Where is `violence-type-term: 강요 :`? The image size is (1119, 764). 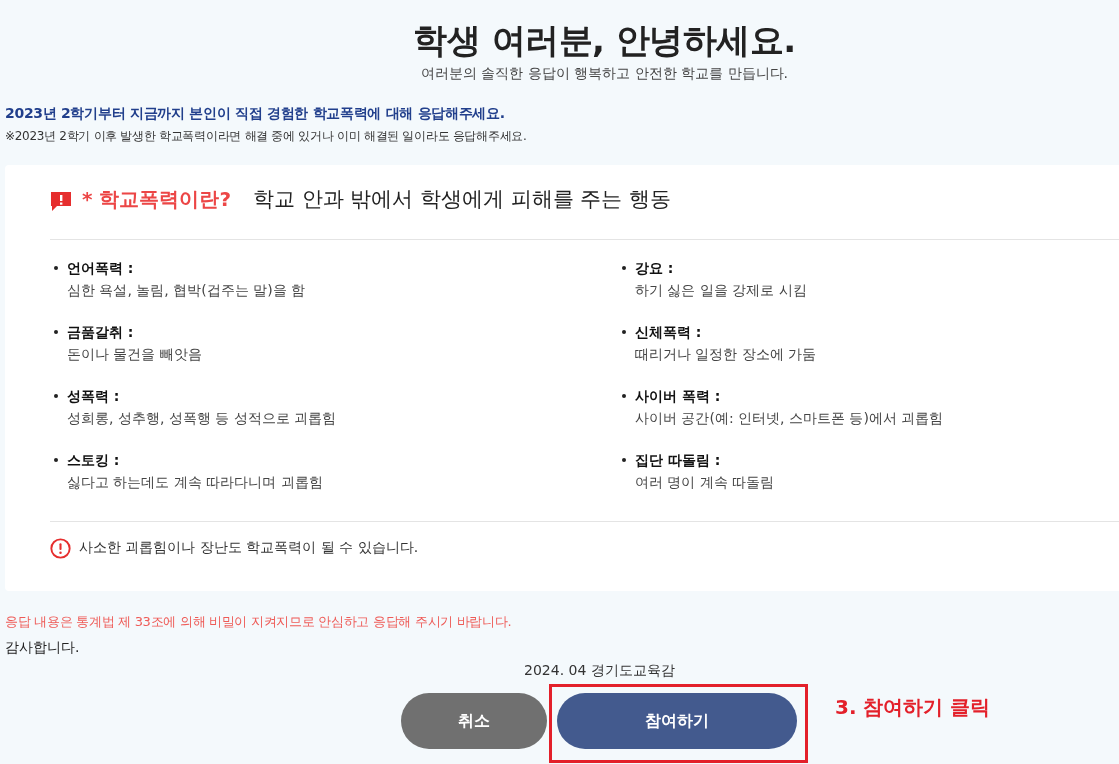 violence-type-term: 강요 : is located at coordinates (654, 268).